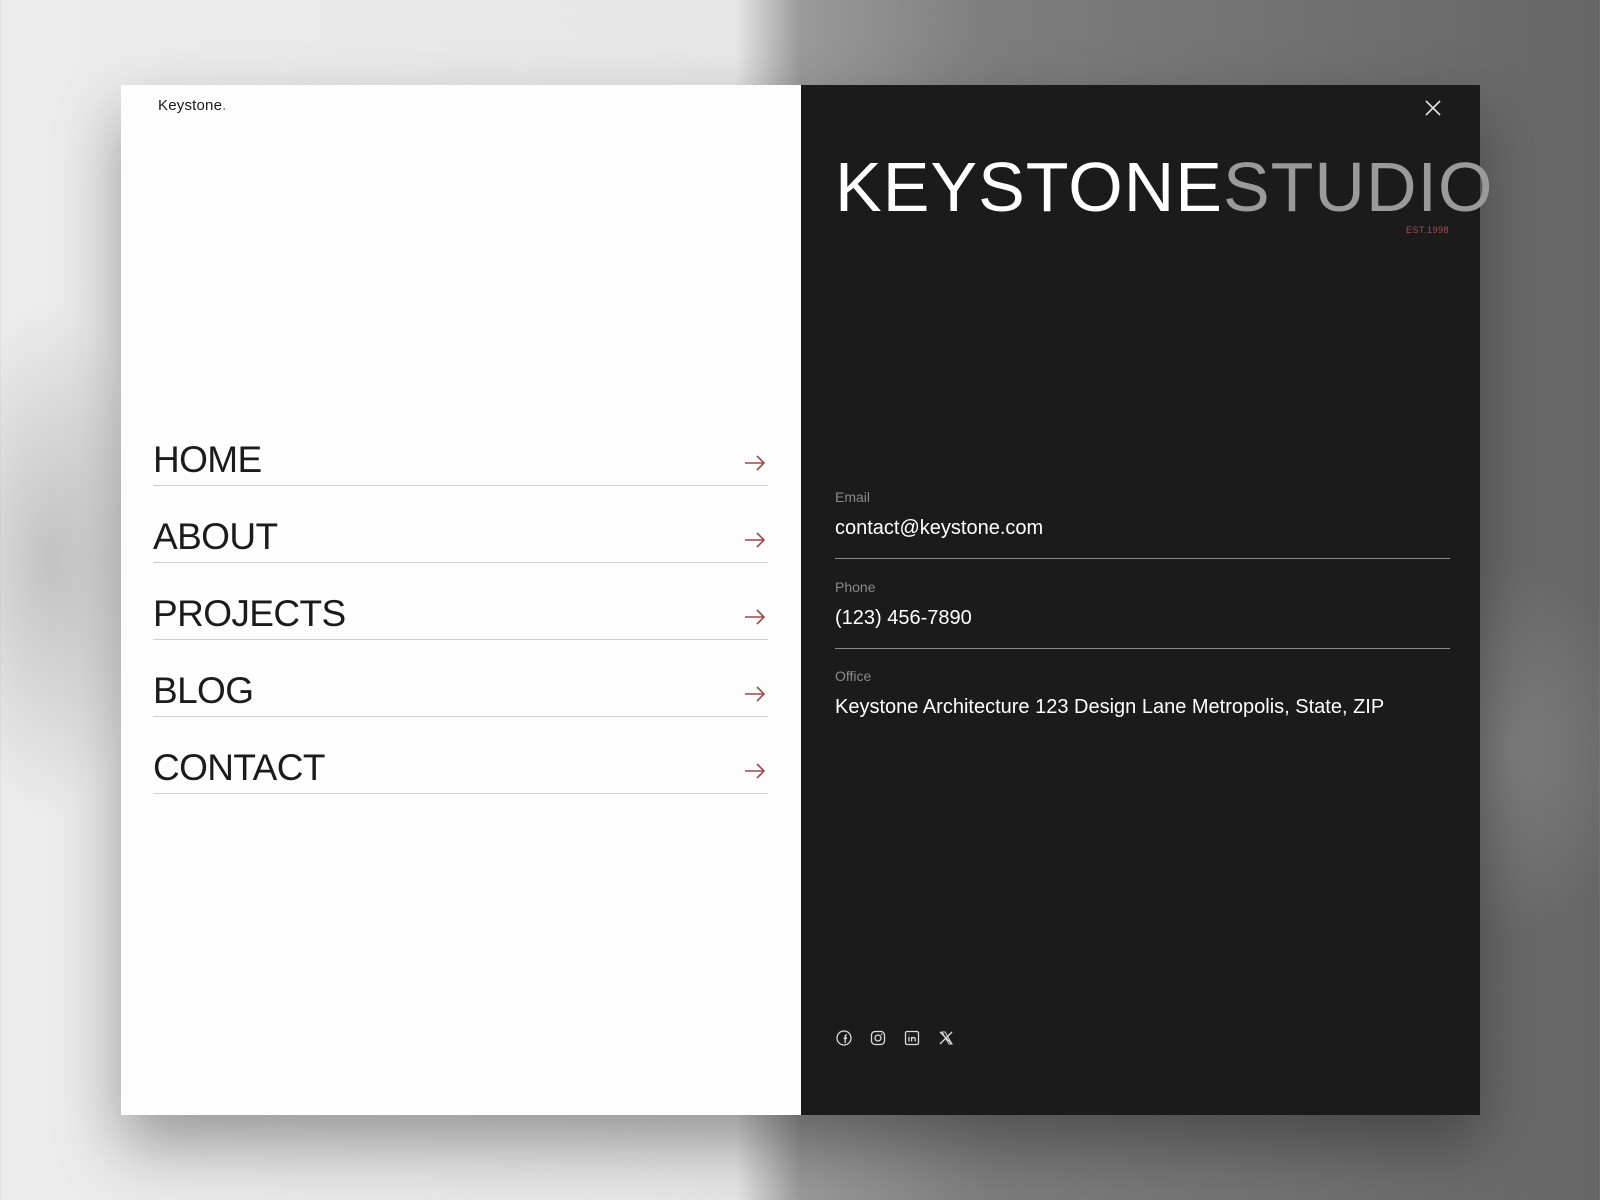 This screenshot has width=1600, height=1200. Describe the element at coordinates (1358, 187) in the screenshot. I see `wordmark-studio: STUDIO` at that location.